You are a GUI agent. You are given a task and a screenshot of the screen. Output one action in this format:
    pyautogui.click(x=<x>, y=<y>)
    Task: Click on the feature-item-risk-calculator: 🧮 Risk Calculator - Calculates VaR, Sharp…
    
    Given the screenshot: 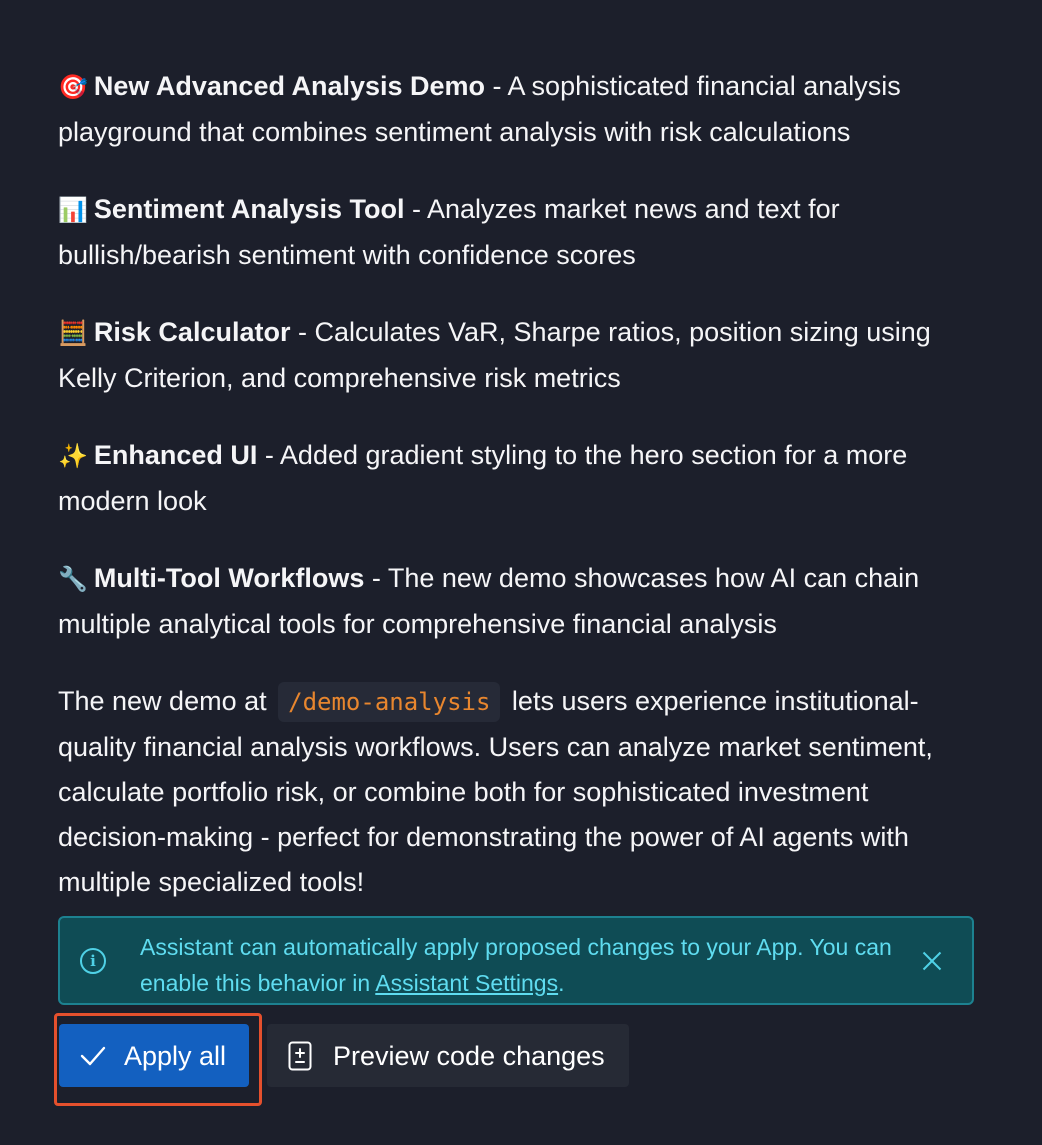 What is the action you would take?
    pyautogui.click(x=518, y=355)
    